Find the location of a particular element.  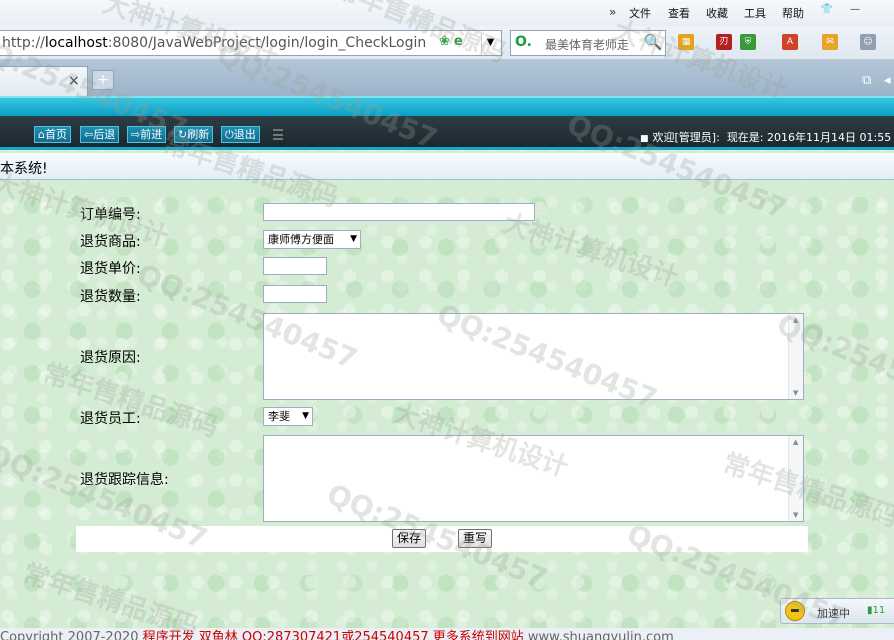

signal-icon: ▮11 is located at coordinates (876, 610).